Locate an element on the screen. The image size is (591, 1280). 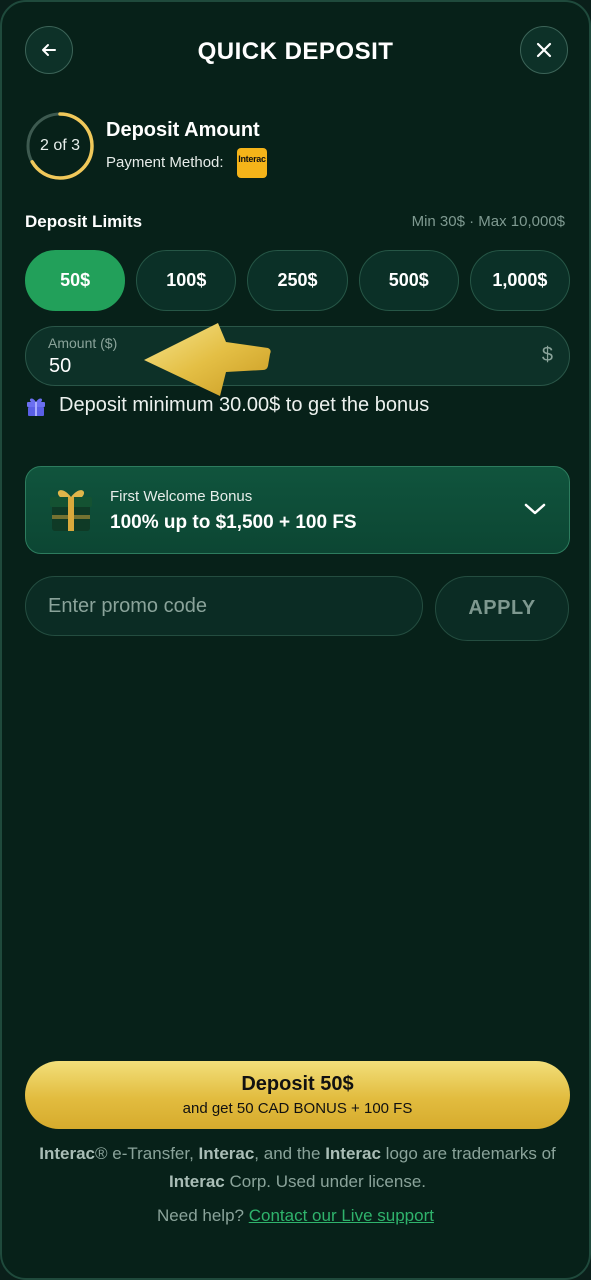
close-icon is located at coordinates (544, 50).